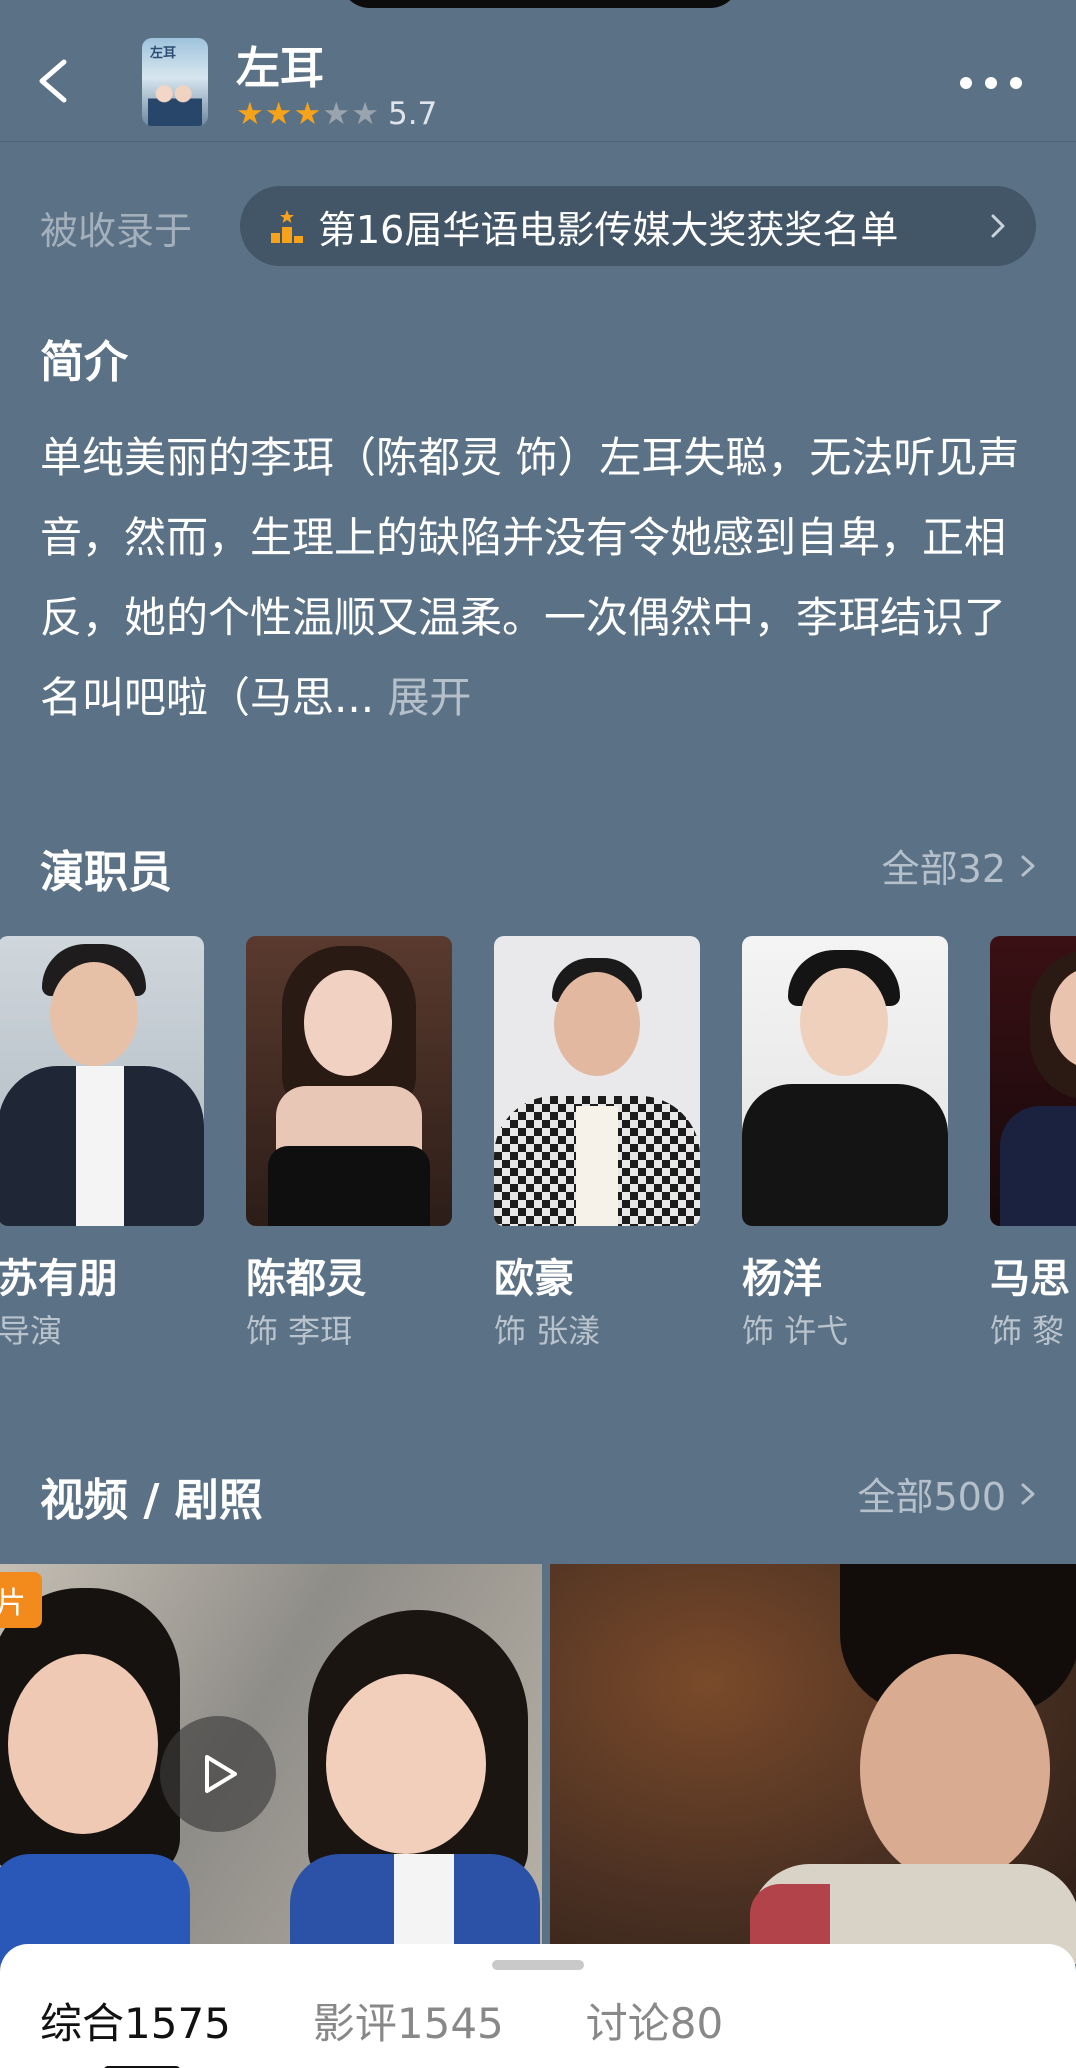 The height and width of the screenshot is (2068, 1076). I want to click on bottom-tab-bar: 综合1575 影评1545 讨论80, so click(422, 2020).